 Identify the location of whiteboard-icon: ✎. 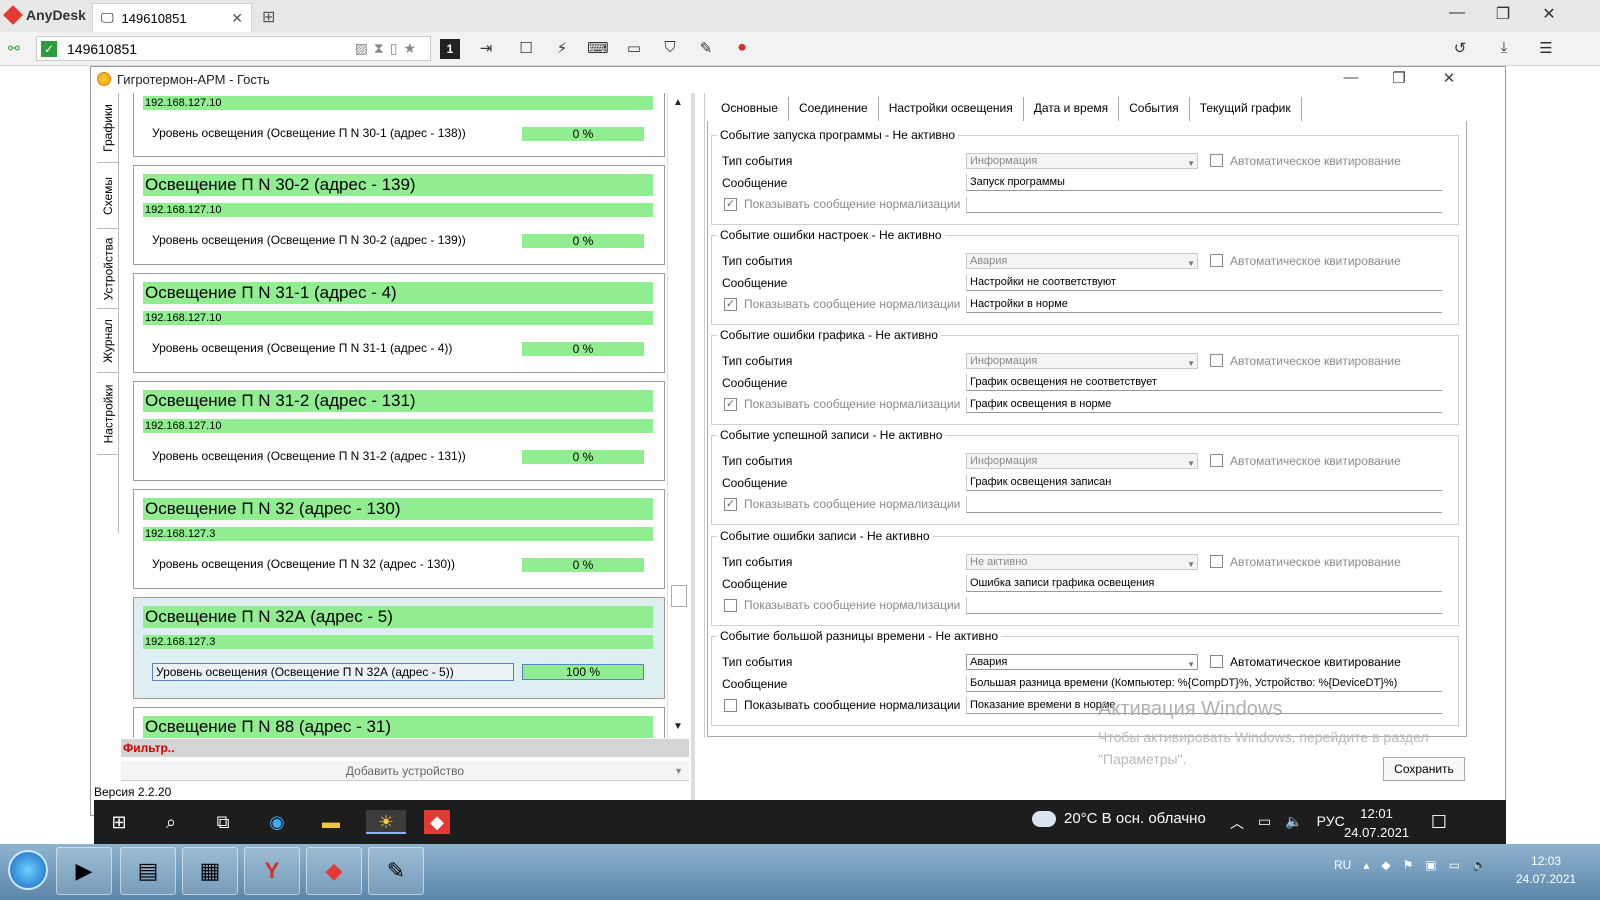
(706, 49).